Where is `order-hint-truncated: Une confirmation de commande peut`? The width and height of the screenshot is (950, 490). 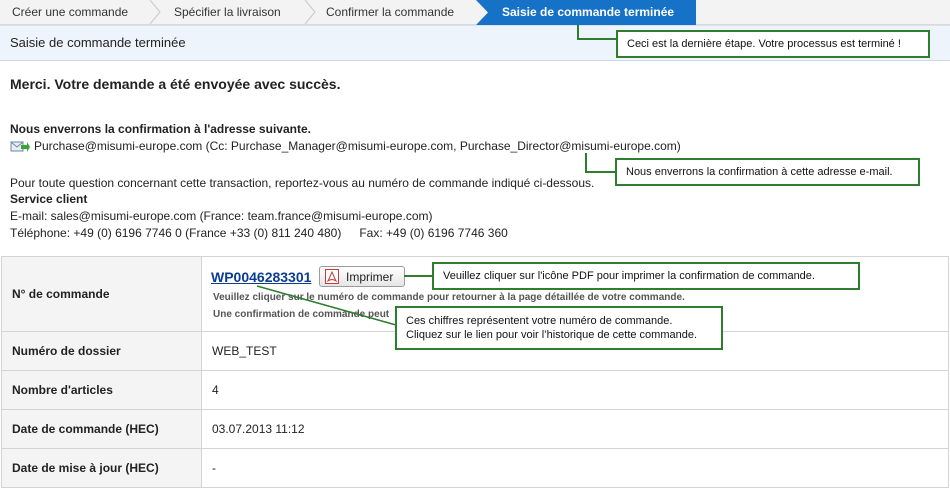
order-hint-truncated: Une confirmation de commande peut is located at coordinates (301, 314).